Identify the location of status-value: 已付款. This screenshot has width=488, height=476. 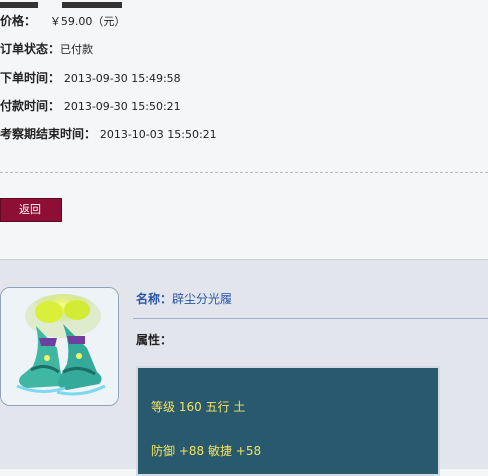
(77, 49).